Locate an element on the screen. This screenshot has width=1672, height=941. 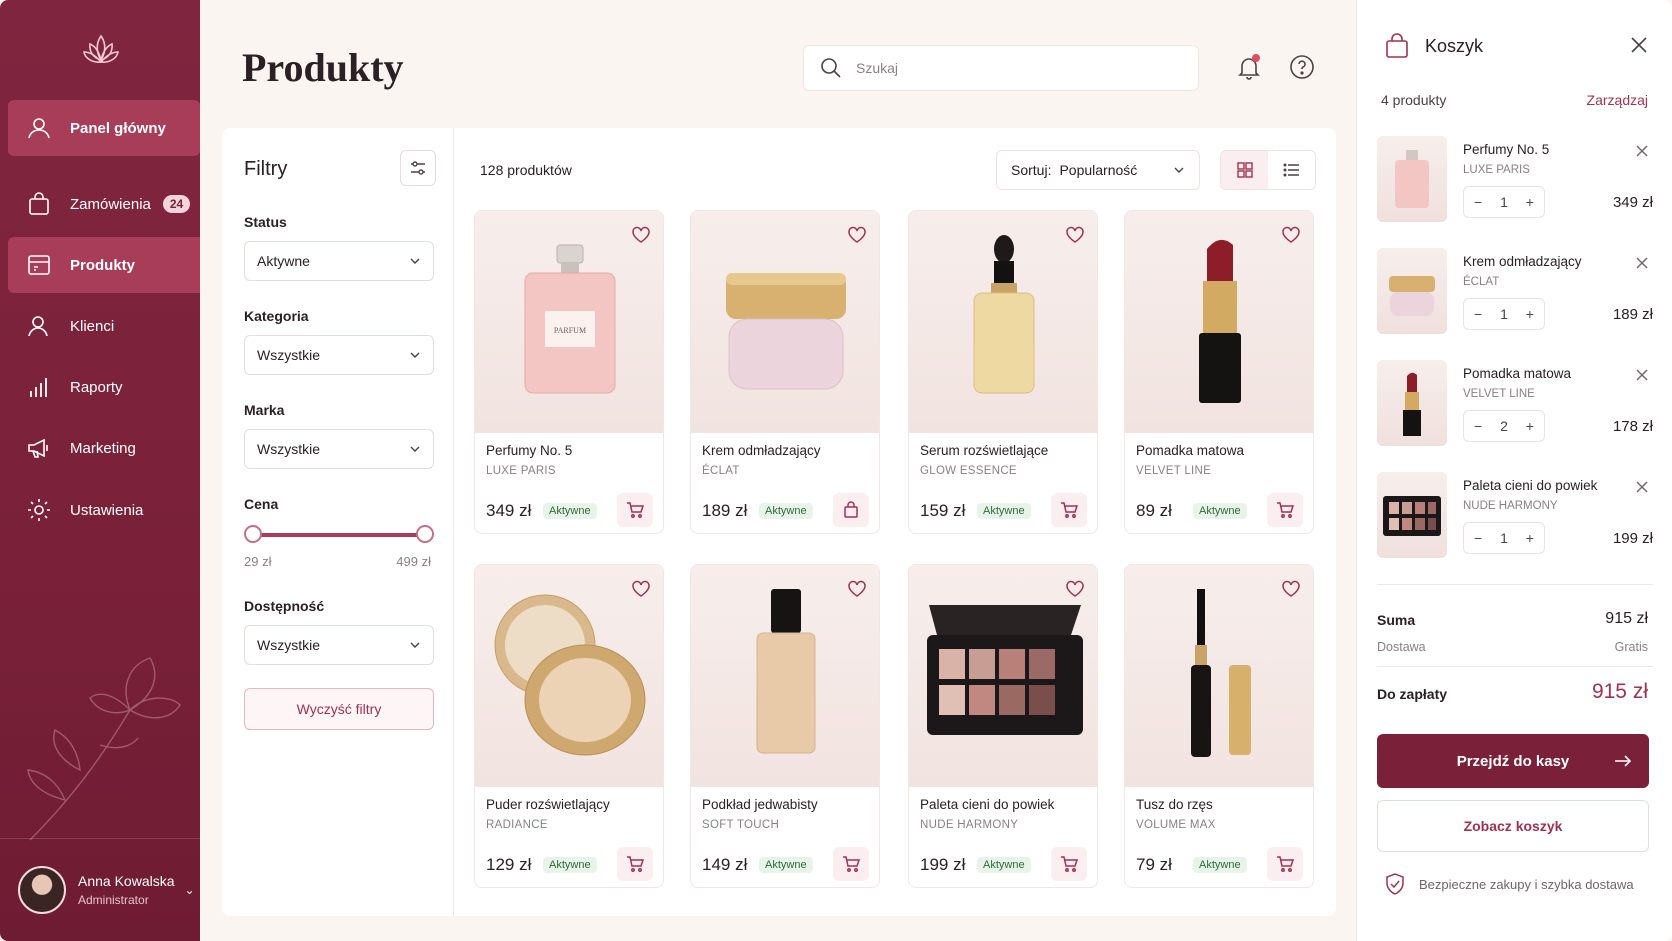
divider is located at coordinates (1515, 584).